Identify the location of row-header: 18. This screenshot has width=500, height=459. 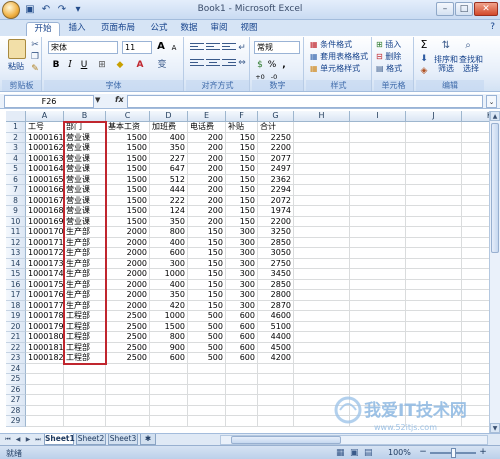
(16, 305).